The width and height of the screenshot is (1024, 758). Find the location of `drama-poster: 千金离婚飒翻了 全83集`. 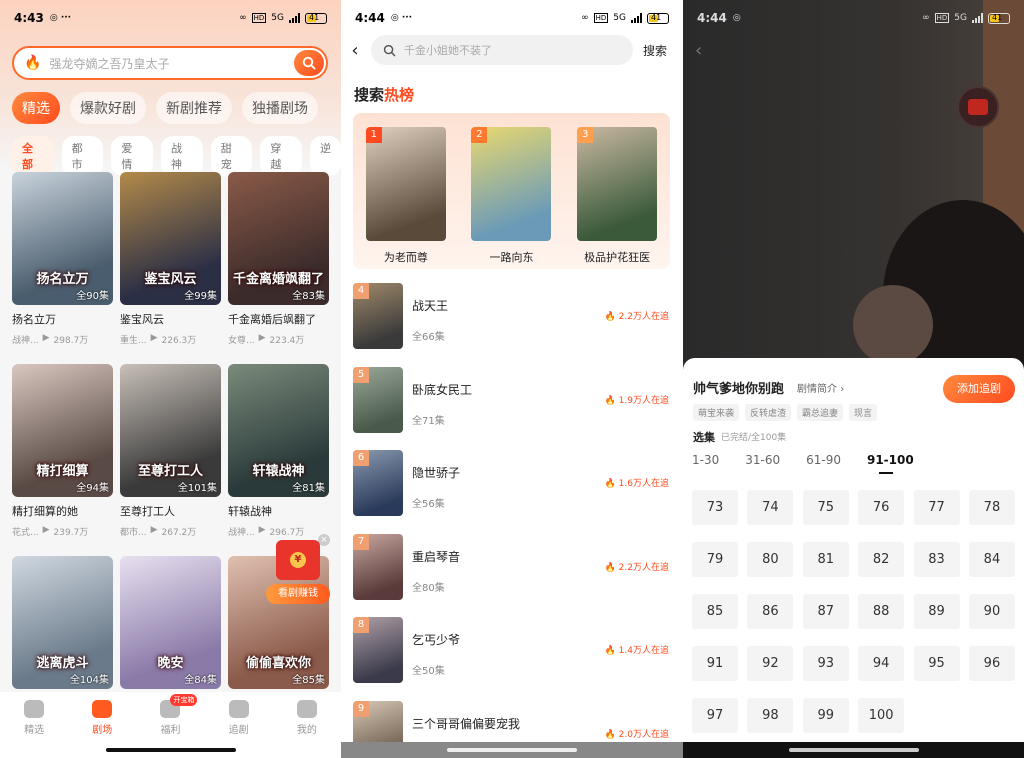

drama-poster: 千金离婚飒翻了 全83集 is located at coordinates (278, 238).